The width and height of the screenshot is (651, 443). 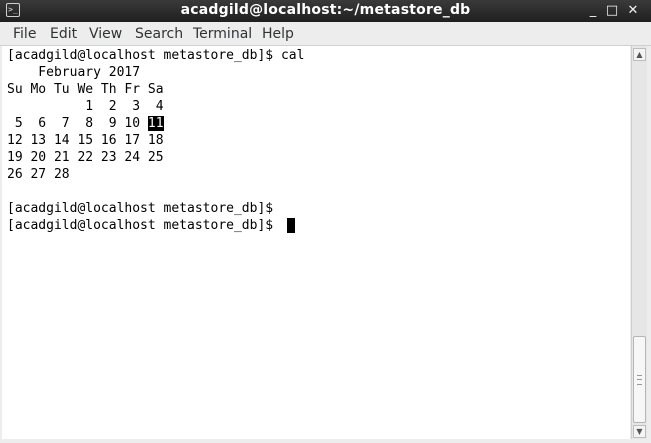 What do you see at coordinates (222, 34) in the screenshot?
I see `menu-terminal: Terminal` at bounding box center [222, 34].